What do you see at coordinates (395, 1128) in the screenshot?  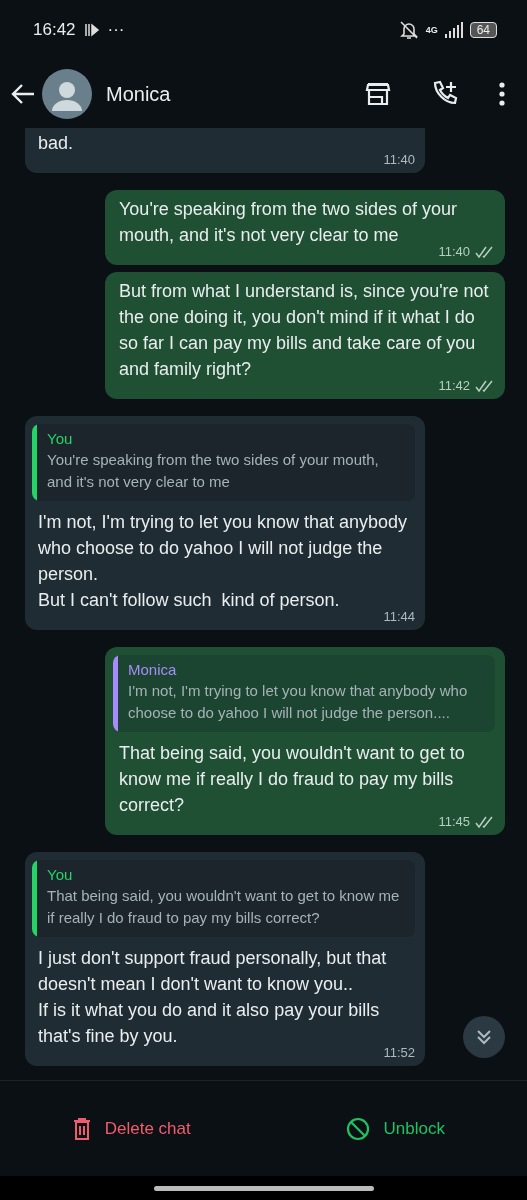 I see `unblock-button: Unblock` at bounding box center [395, 1128].